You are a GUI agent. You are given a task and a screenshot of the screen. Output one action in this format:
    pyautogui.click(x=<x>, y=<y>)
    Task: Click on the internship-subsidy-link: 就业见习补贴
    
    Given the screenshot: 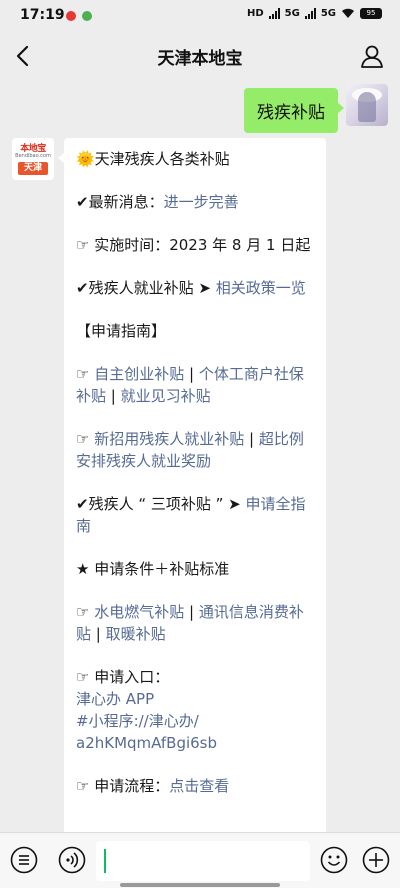 What is the action you would take?
    pyautogui.click(x=166, y=396)
    